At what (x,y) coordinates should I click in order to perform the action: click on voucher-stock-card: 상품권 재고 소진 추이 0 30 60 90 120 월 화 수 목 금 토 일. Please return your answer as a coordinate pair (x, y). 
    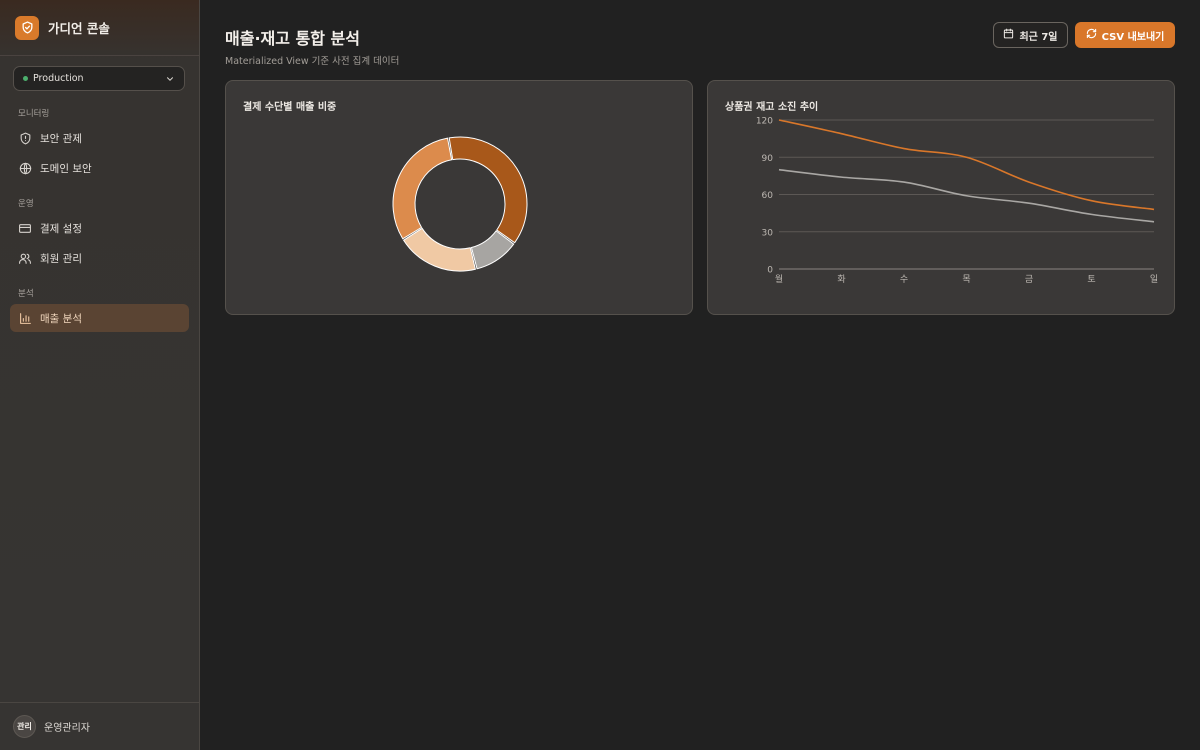
    Looking at the image, I should click on (941, 197).